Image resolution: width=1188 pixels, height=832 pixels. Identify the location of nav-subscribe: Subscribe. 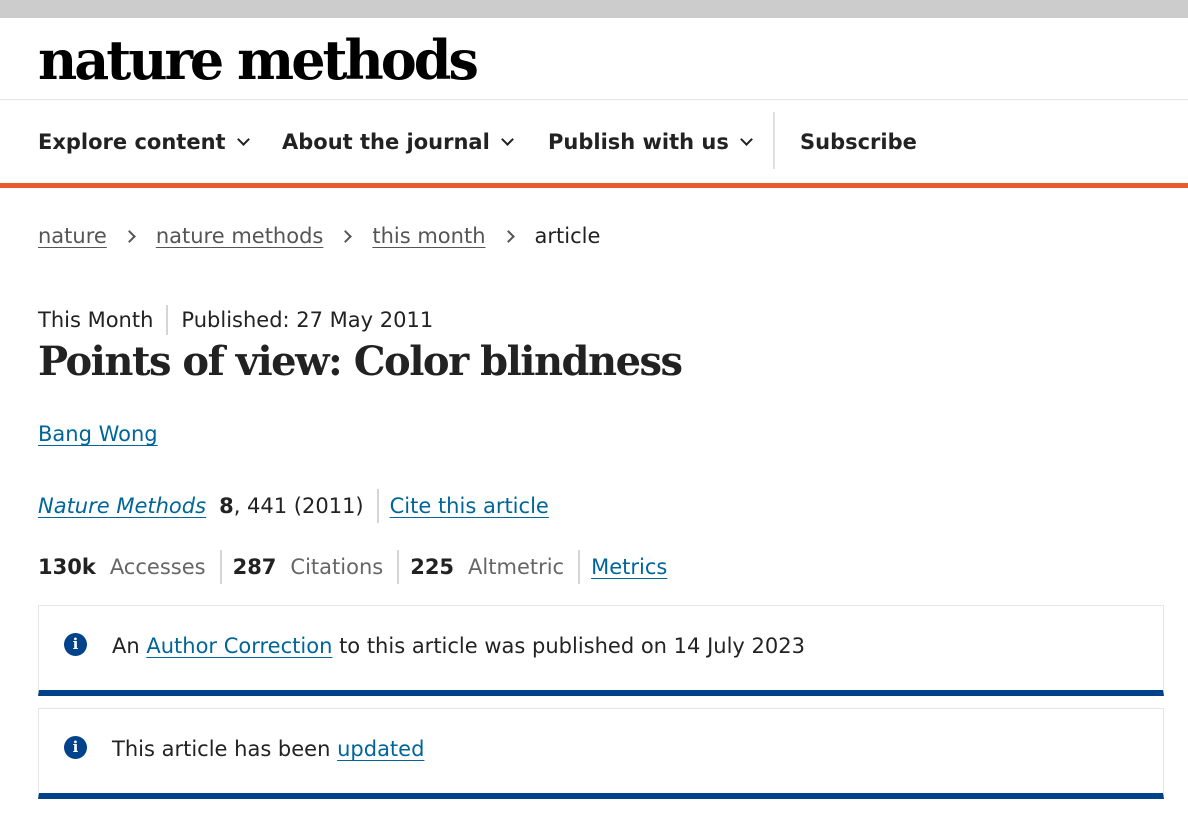
(858, 141).